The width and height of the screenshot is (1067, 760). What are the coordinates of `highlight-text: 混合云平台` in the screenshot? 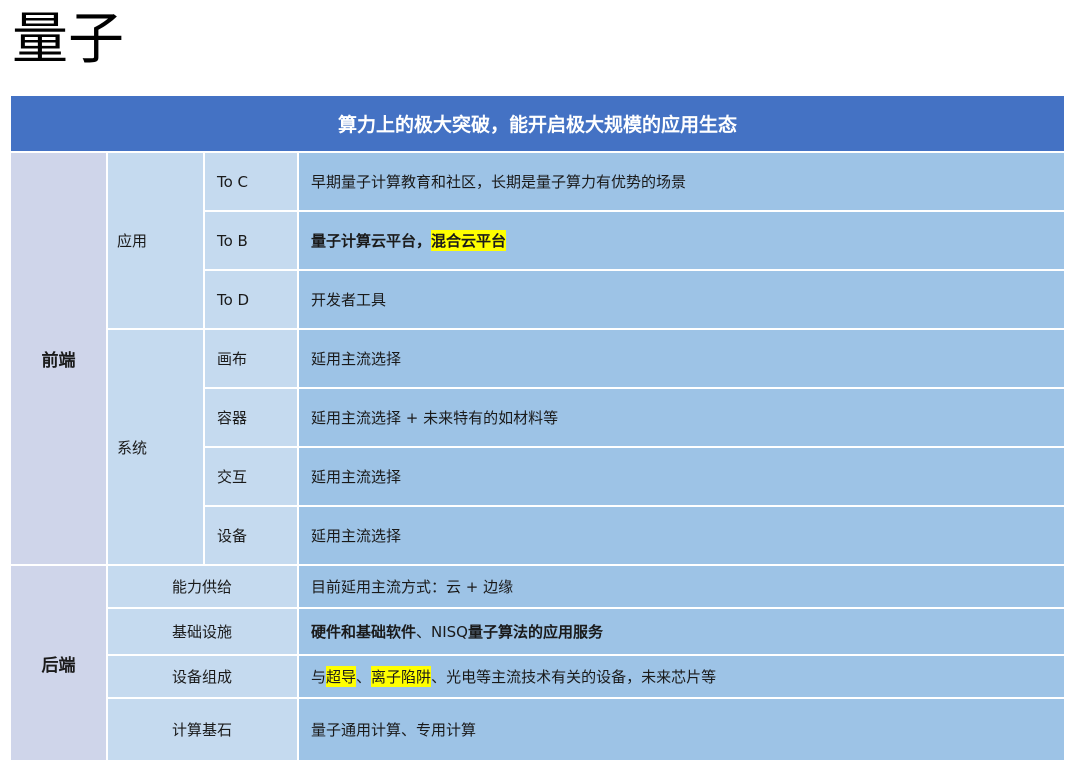 It's located at (469, 240).